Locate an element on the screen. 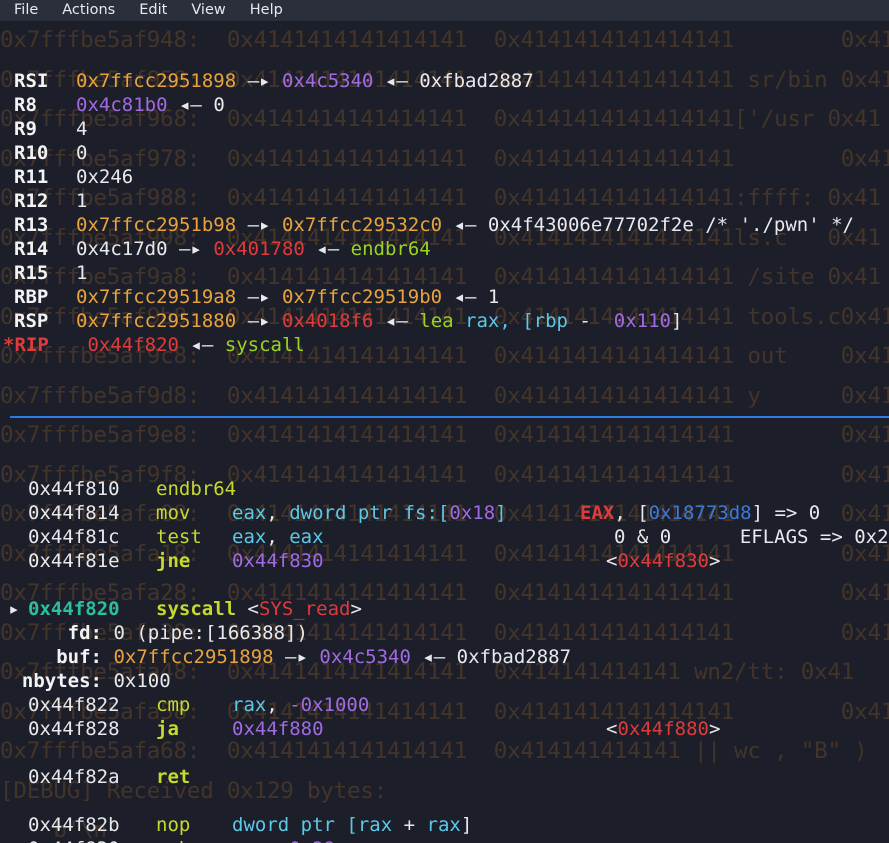  instruction-mnemonic: endbr64 is located at coordinates (196, 489).